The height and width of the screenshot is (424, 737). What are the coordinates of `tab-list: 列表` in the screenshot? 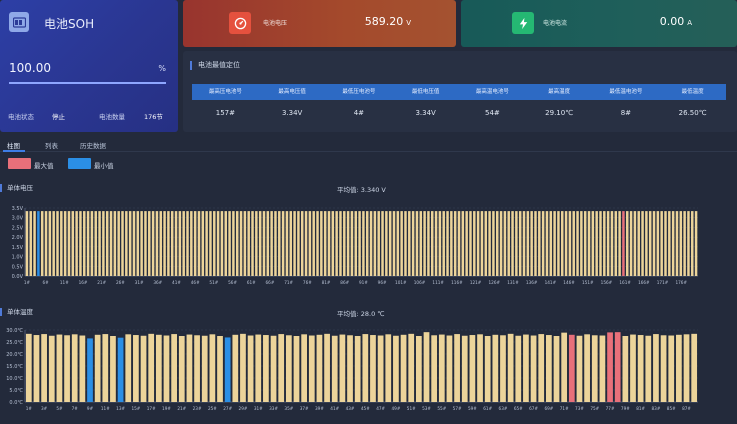 It's located at (51, 145).